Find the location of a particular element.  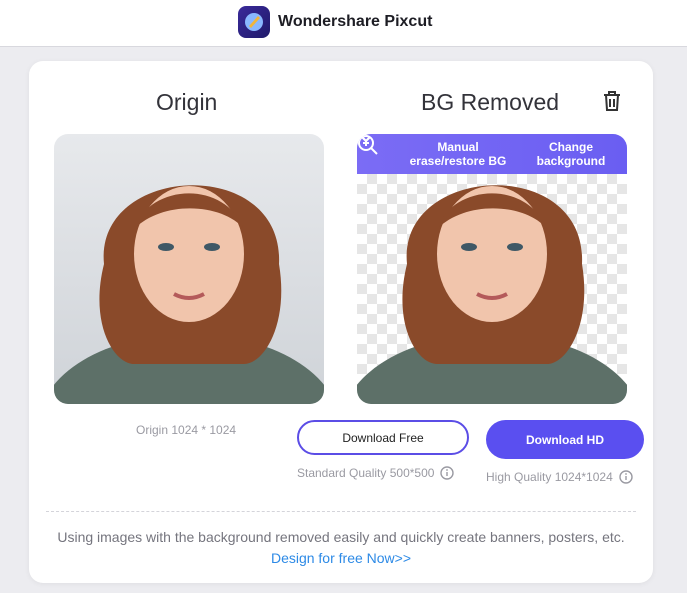

manual-erase-restore-button: Manual erase/restore BG is located at coordinates (437, 152).